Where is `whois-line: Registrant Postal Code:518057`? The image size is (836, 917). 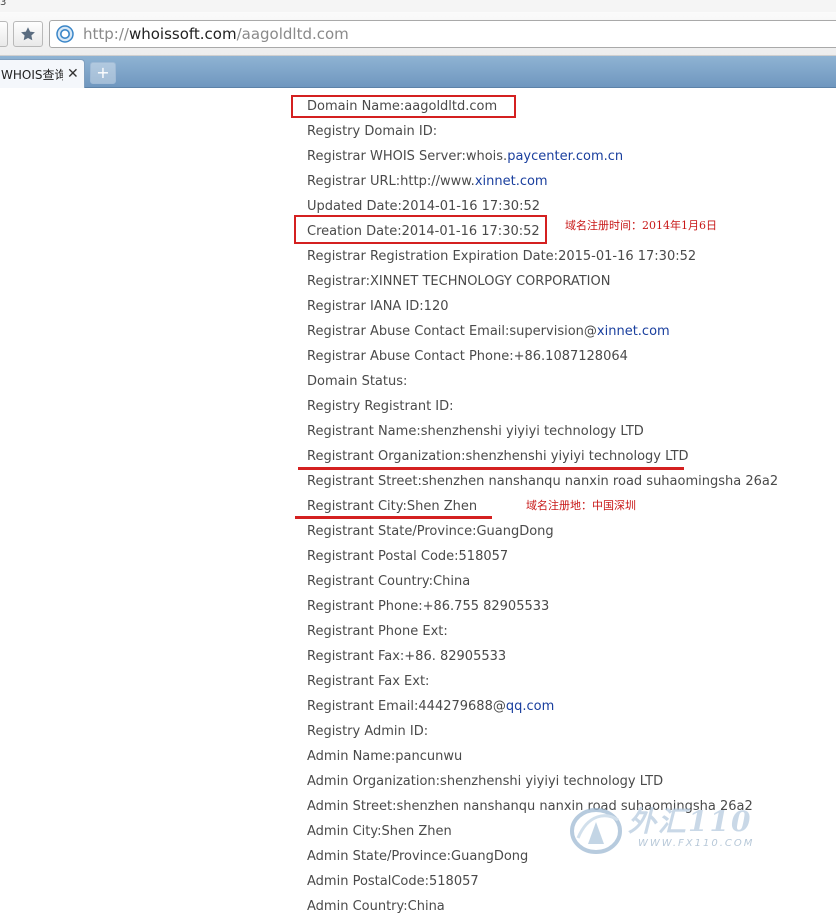
whois-line: Registrant Postal Code:518057 is located at coordinates (571, 556).